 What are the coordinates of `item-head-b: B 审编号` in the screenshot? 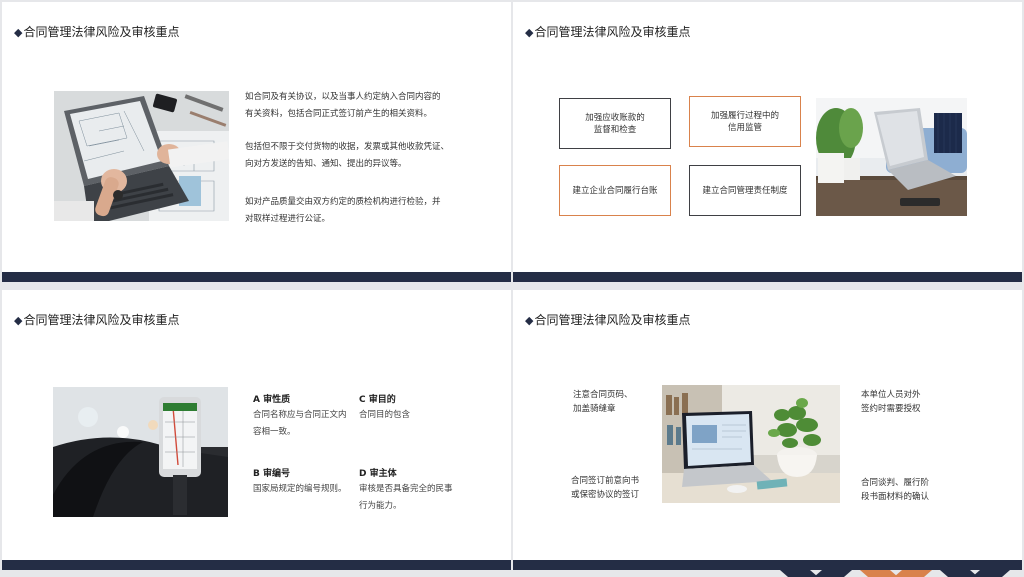 It's located at (271, 474).